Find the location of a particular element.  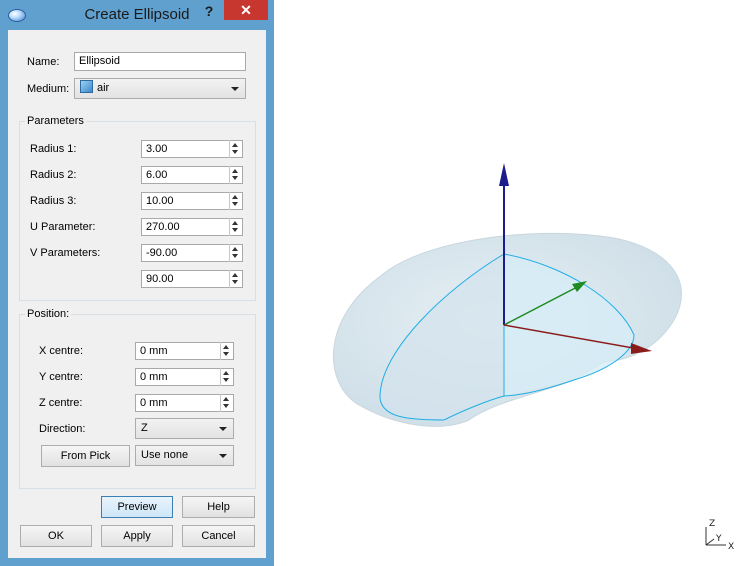

help-title-button: ? is located at coordinates (209, 11).